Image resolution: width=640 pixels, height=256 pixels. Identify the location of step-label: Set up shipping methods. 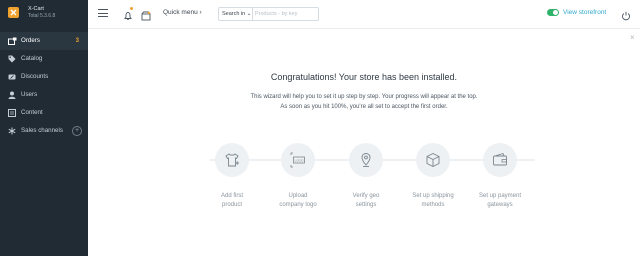
(433, 201).